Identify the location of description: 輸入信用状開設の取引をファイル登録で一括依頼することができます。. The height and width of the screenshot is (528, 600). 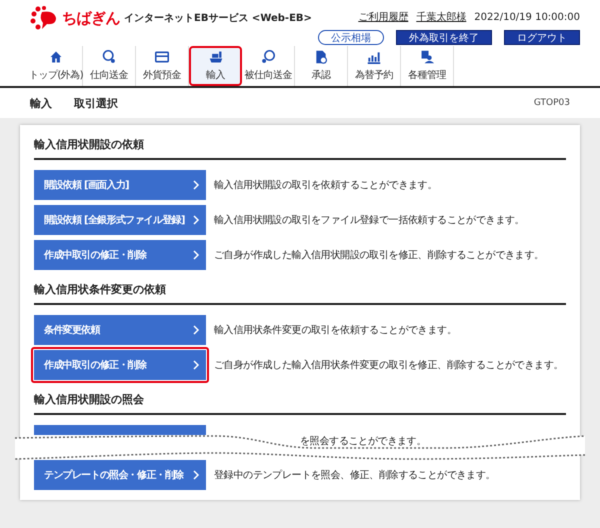
(369, 220).